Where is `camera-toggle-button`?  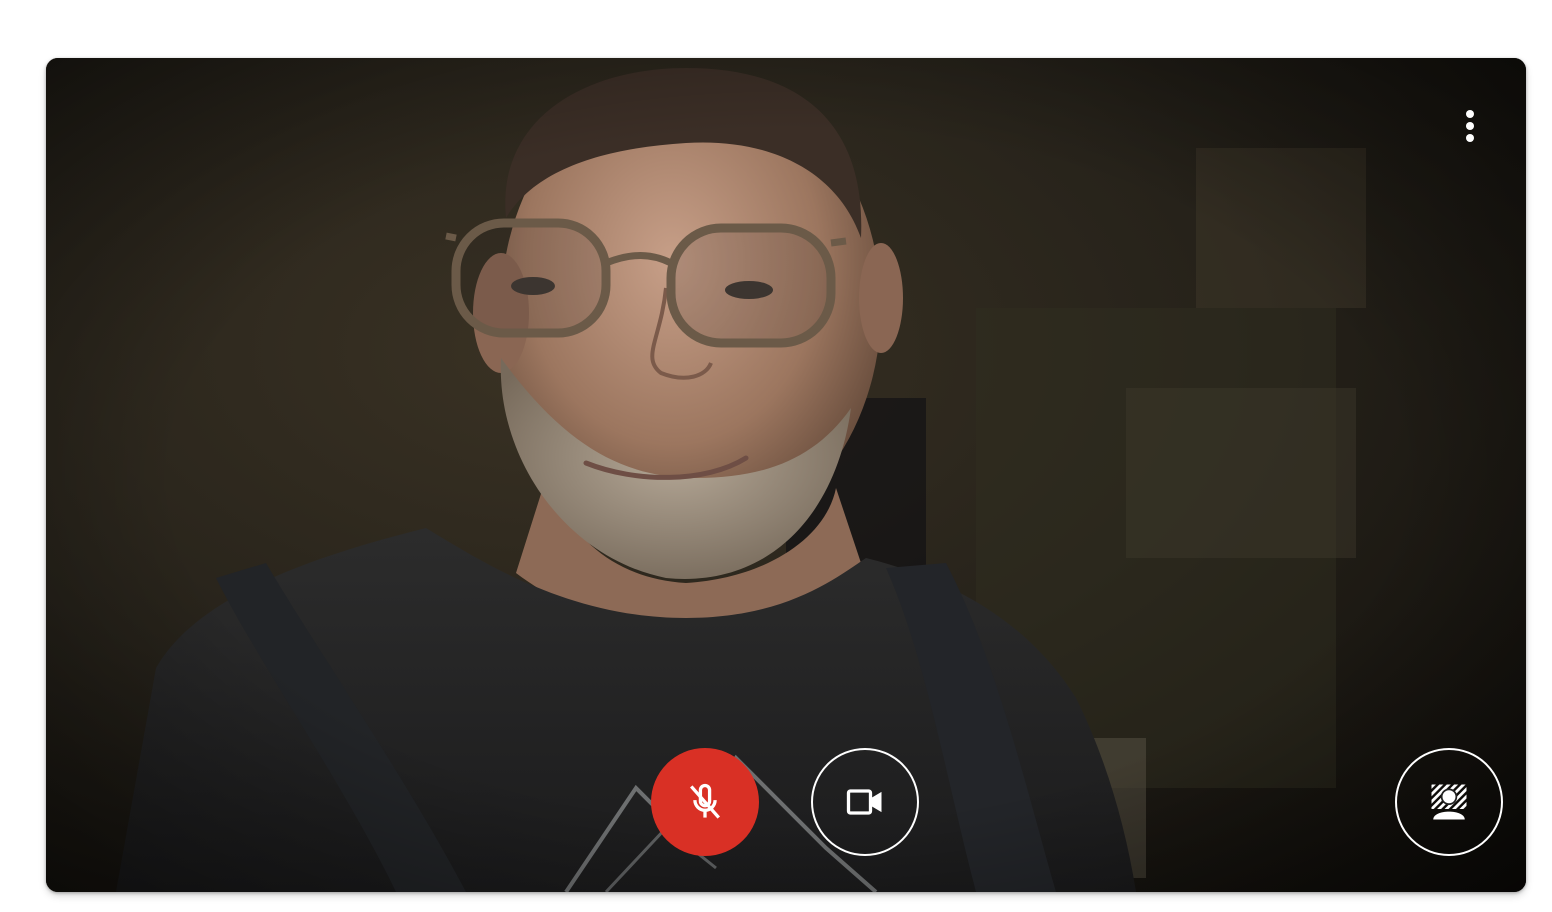 camera-toggle-button is located at coordinates (865, 802).